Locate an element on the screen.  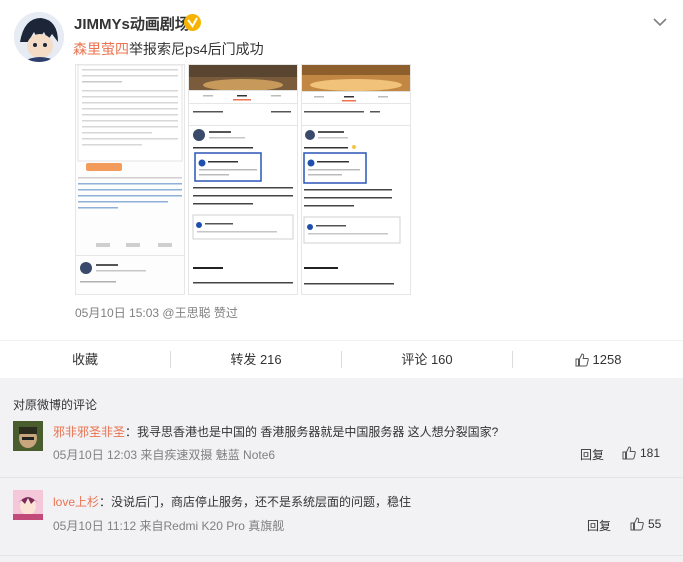
commenter-name: 邪非邪圣非圣 is located at coordinates (89, 432).